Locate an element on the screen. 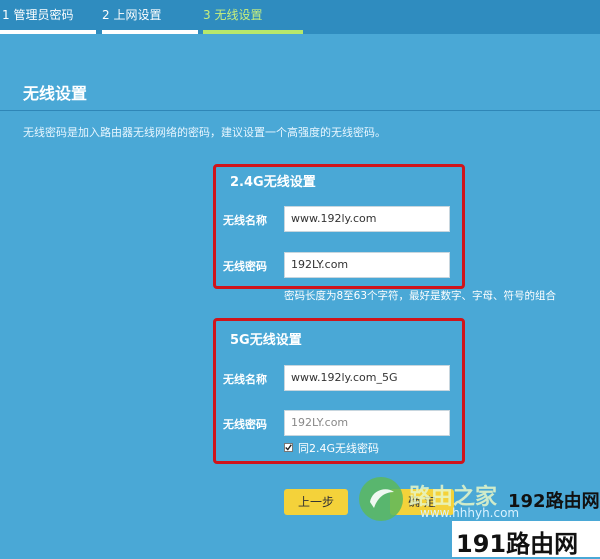 This screenshot has height=559, width=600. same-password-label: 同2.4G无线密码 is located at coordinates (339, 448).